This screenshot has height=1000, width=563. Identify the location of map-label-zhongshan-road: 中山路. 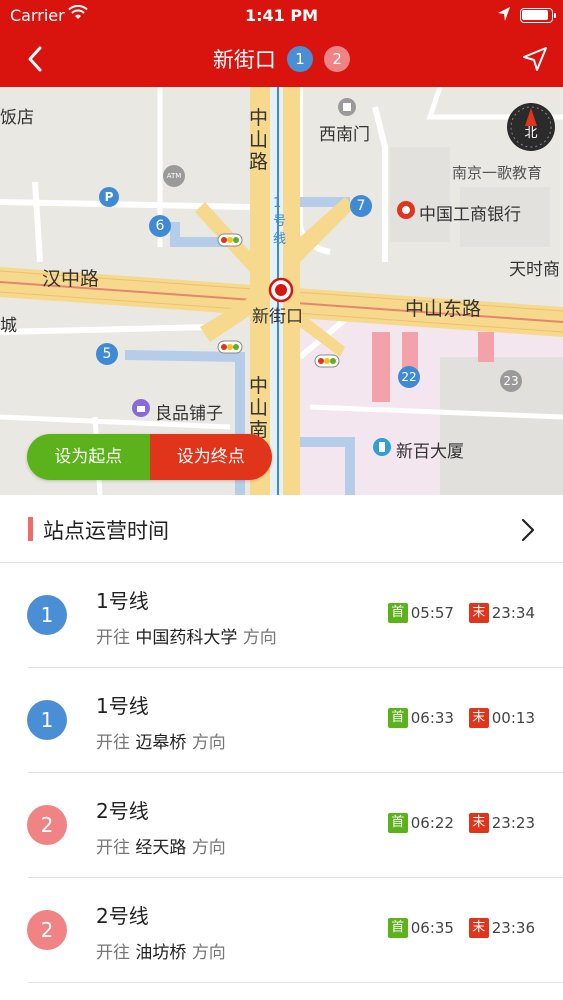
(259, 140).